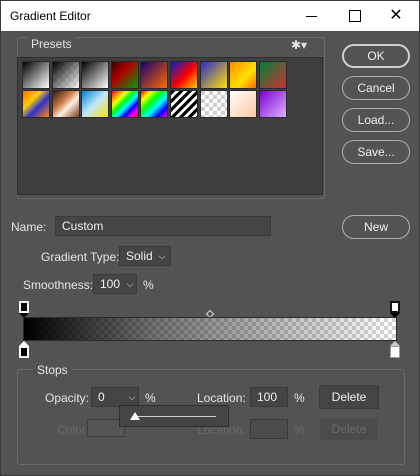 The width and height of the screenshot is (420, 476). I want to click on gear-icon: ✱▾, so click(299, 45).